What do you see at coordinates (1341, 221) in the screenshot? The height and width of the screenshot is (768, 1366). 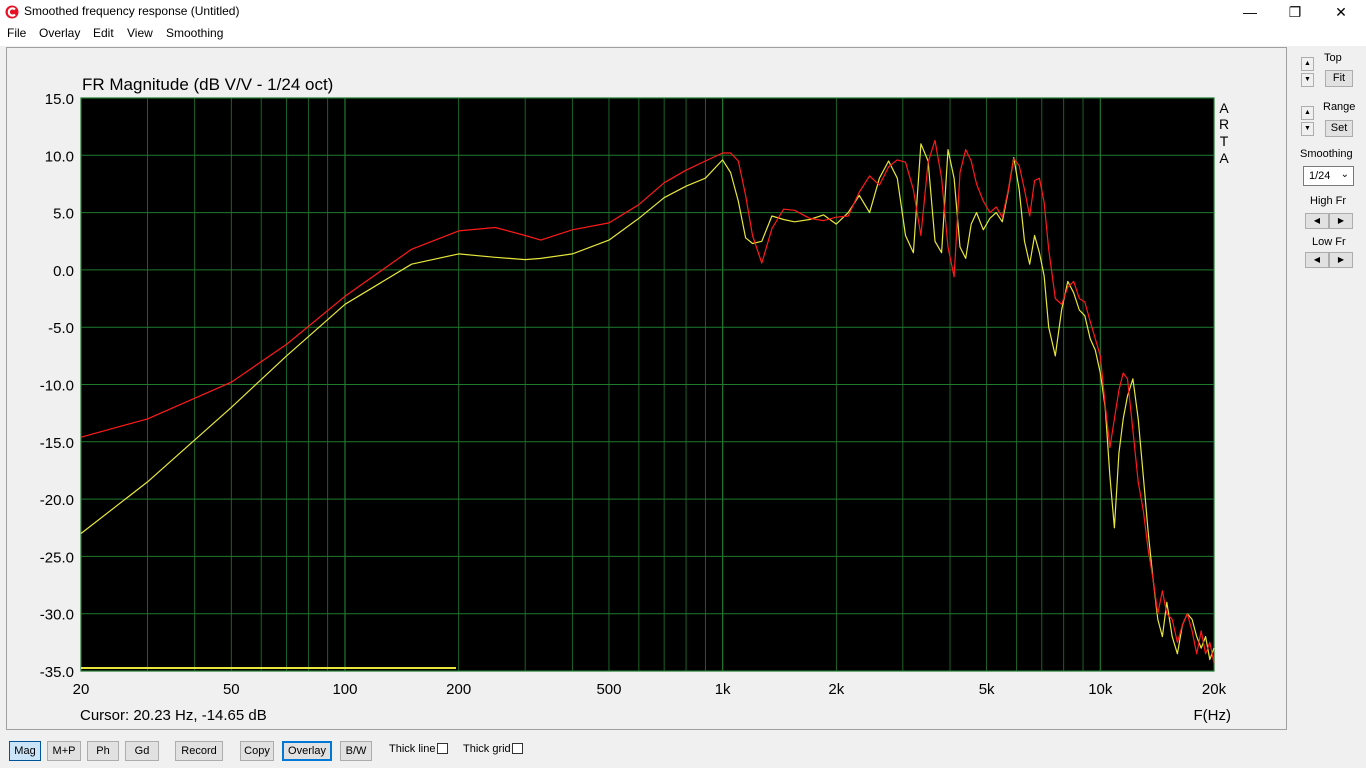 I see `high-fr-right-button: ▶` at bounding box center [1341, 221].